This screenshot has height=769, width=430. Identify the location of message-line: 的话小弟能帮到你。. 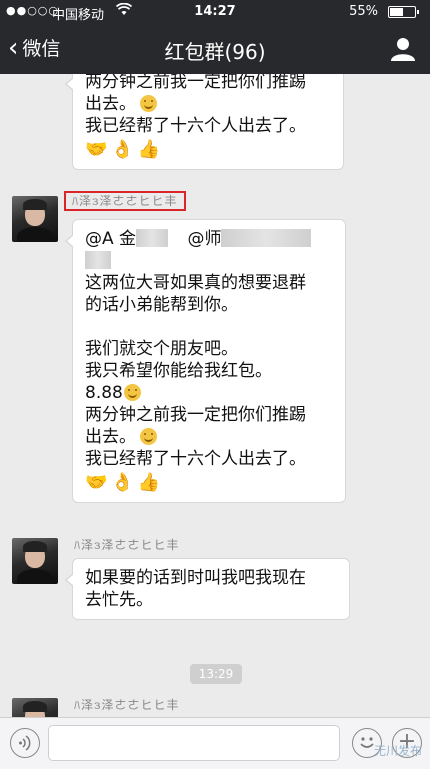
(161, 305).